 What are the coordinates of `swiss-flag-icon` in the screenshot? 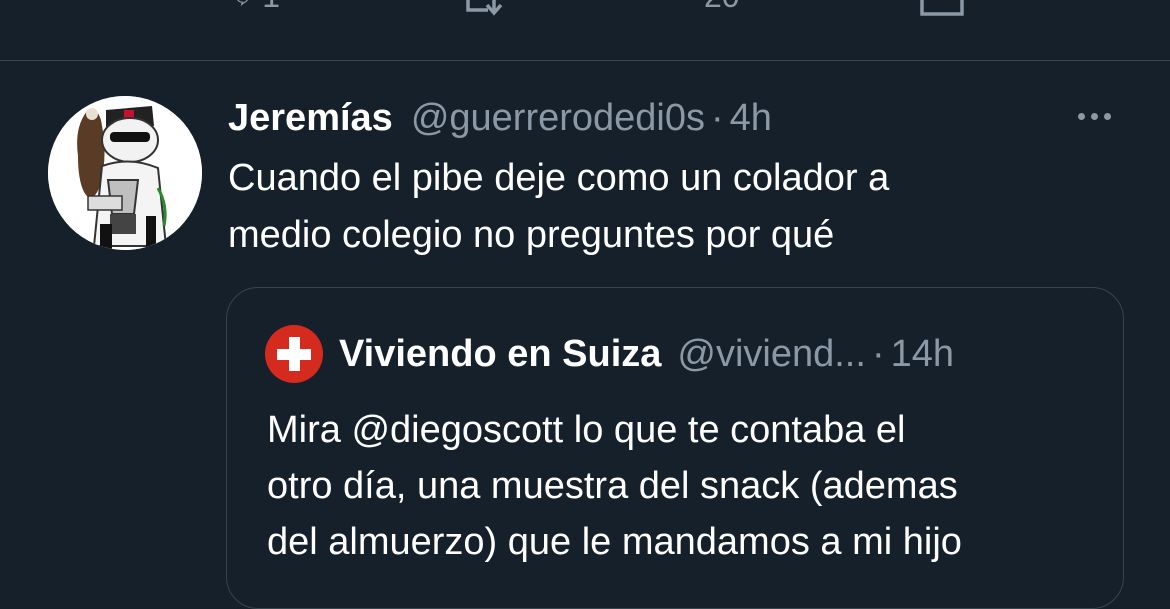 It's located at (294, 354).